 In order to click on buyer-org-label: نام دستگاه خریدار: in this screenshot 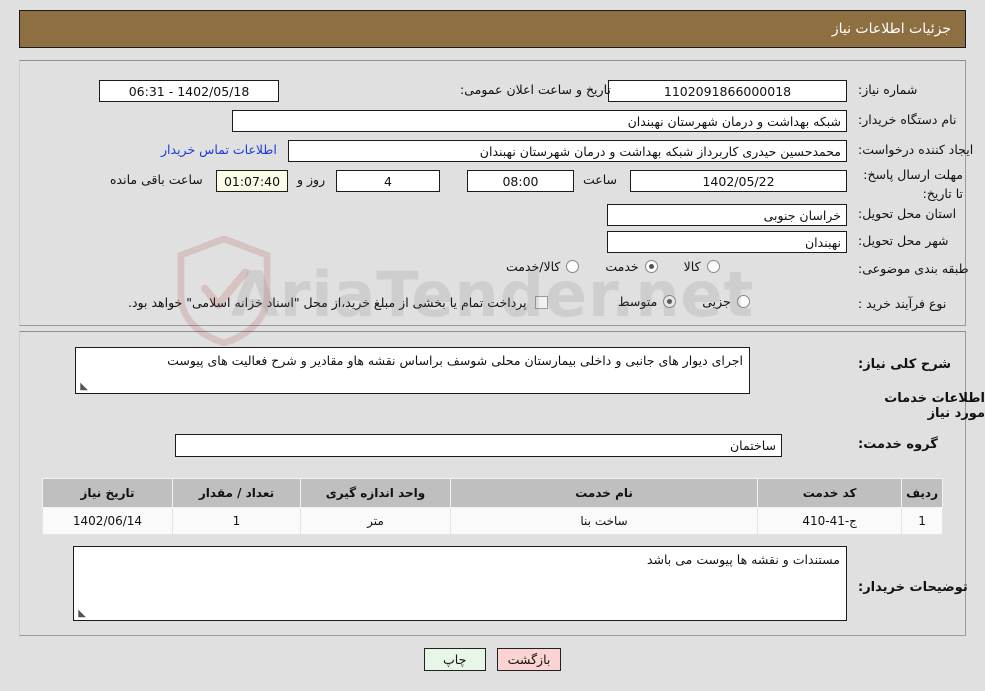, I will do `click(907, 119)`.